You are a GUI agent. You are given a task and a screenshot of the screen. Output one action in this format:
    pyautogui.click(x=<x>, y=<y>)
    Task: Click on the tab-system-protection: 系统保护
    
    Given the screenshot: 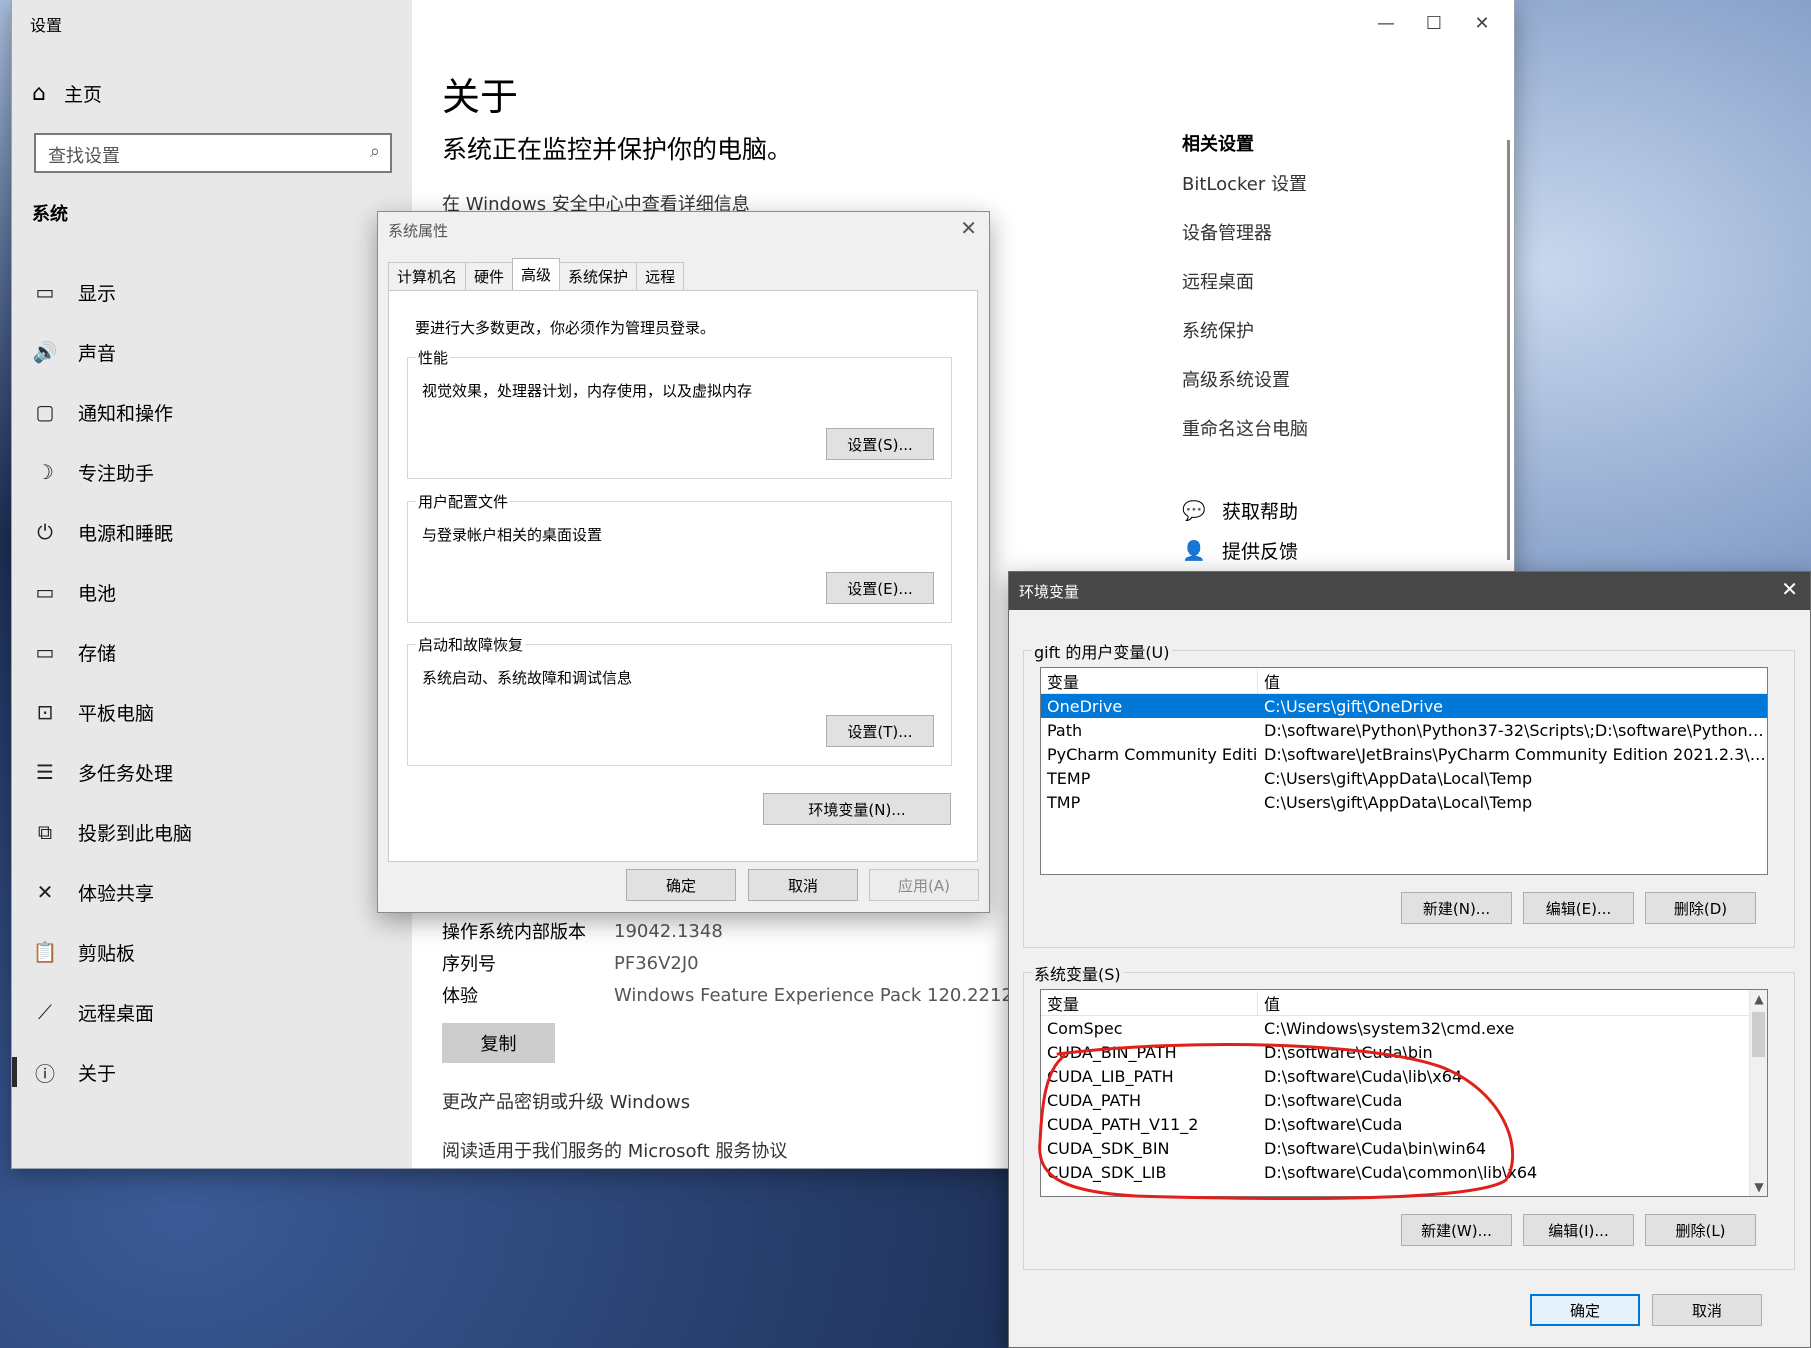 What is the action you would take?
    pyautogui.click(x=598, y=276)
    